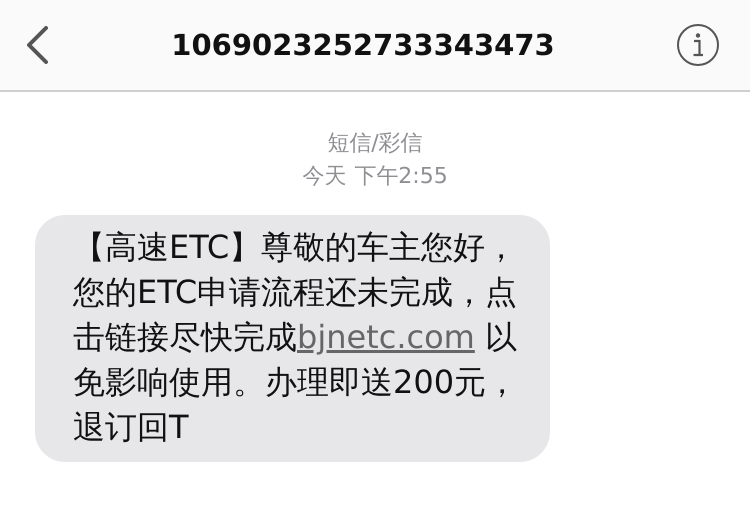 The height and width of the screenshot is (517, 750). I want to click on back-button, so click(37, 45).